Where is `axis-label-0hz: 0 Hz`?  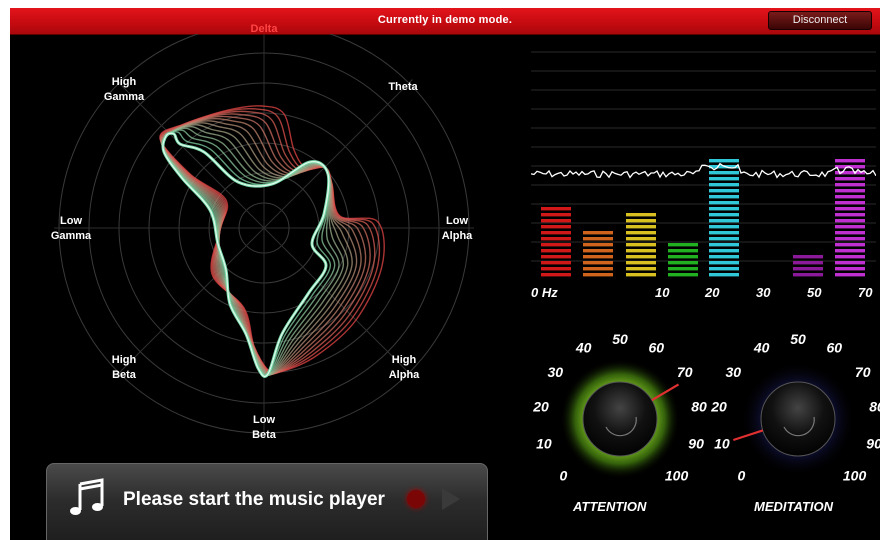 axis-label-0hz: 0 Hz is located at coordinates (544, 292).